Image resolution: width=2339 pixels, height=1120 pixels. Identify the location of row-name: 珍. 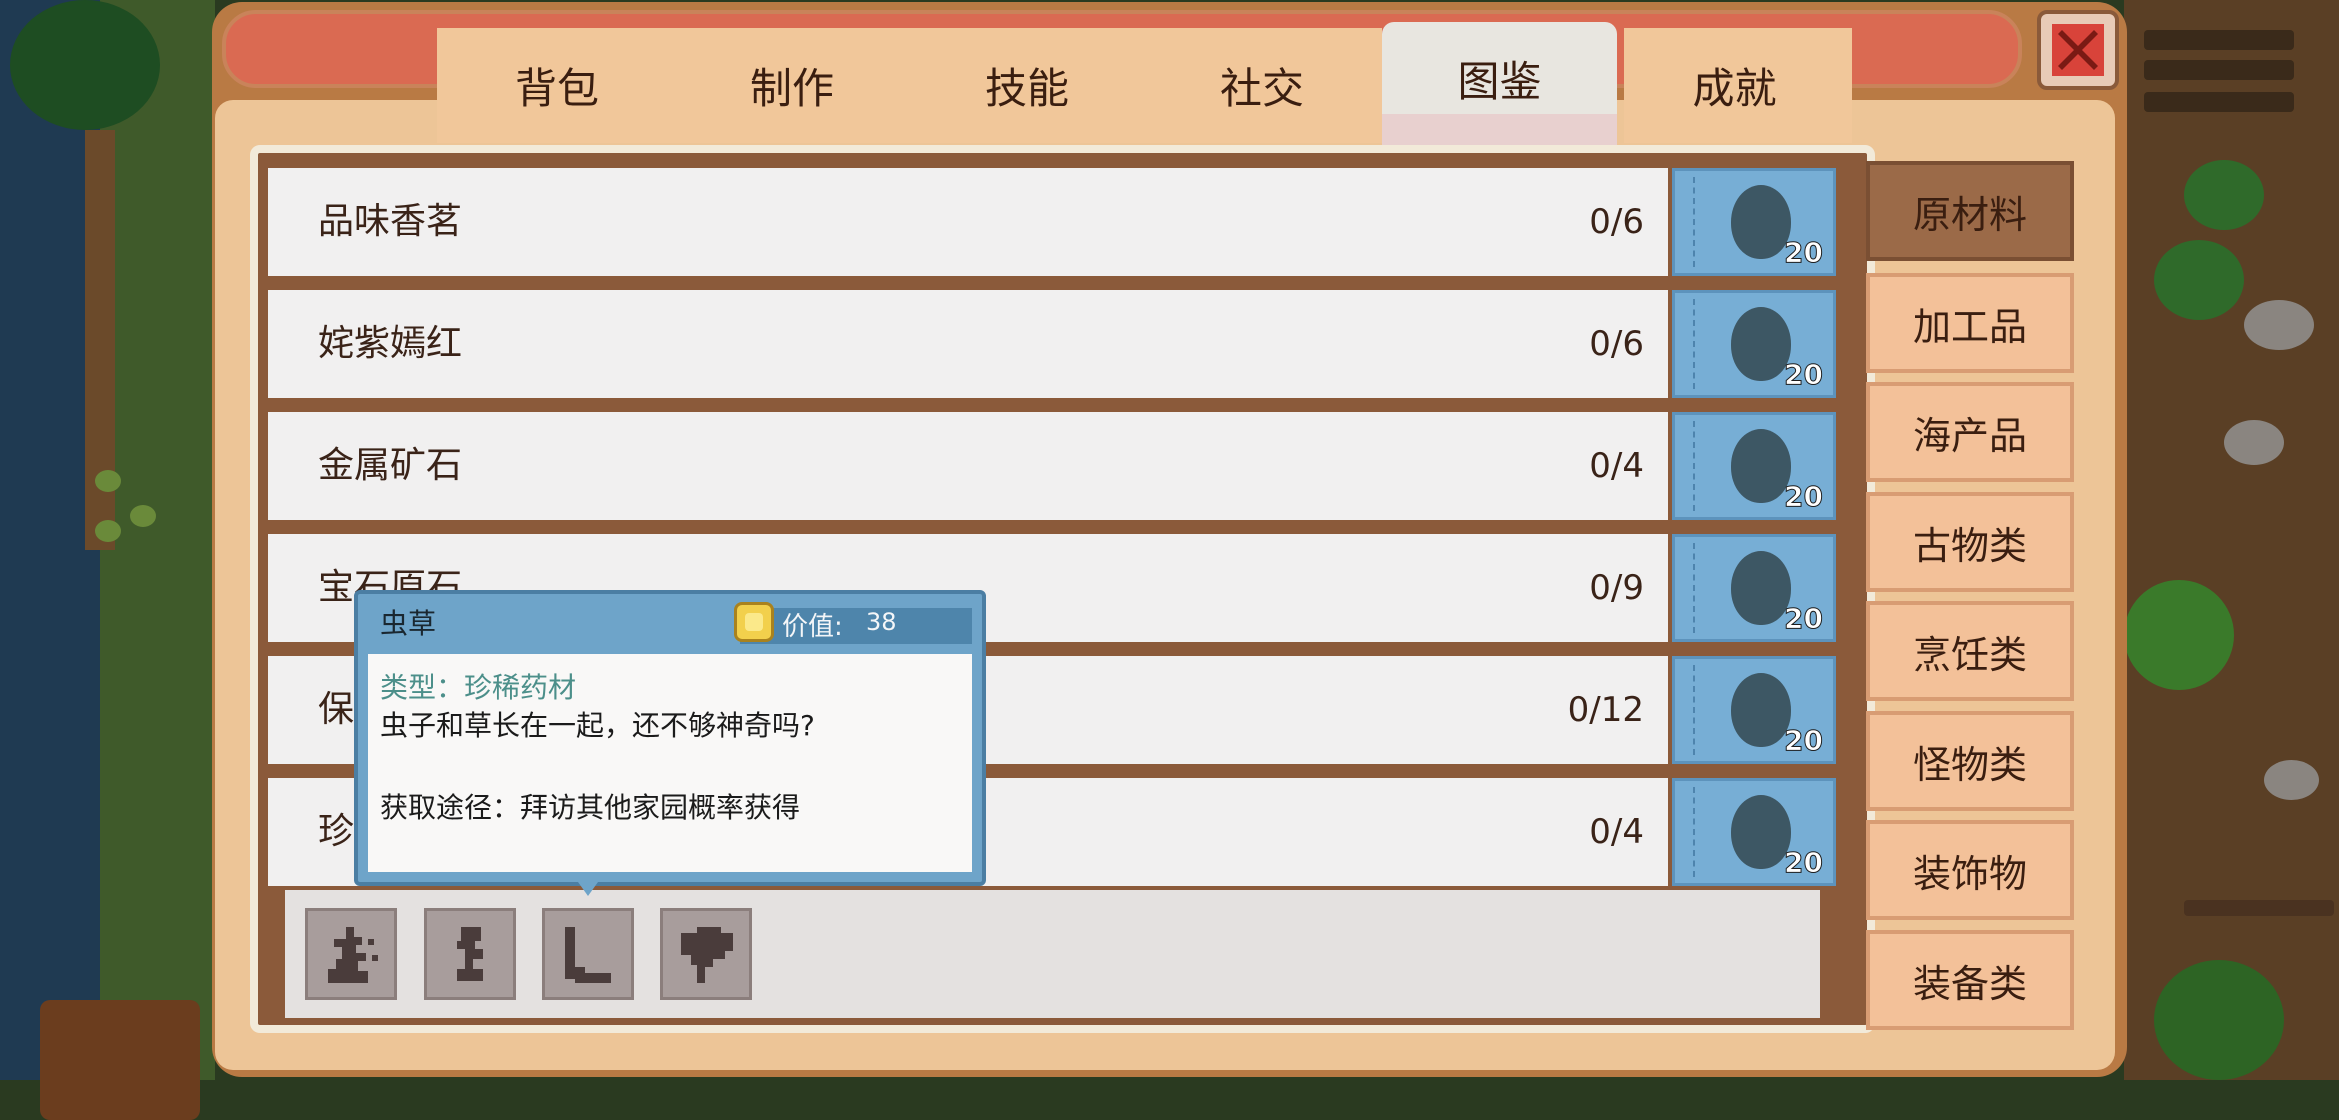
(336, 831).